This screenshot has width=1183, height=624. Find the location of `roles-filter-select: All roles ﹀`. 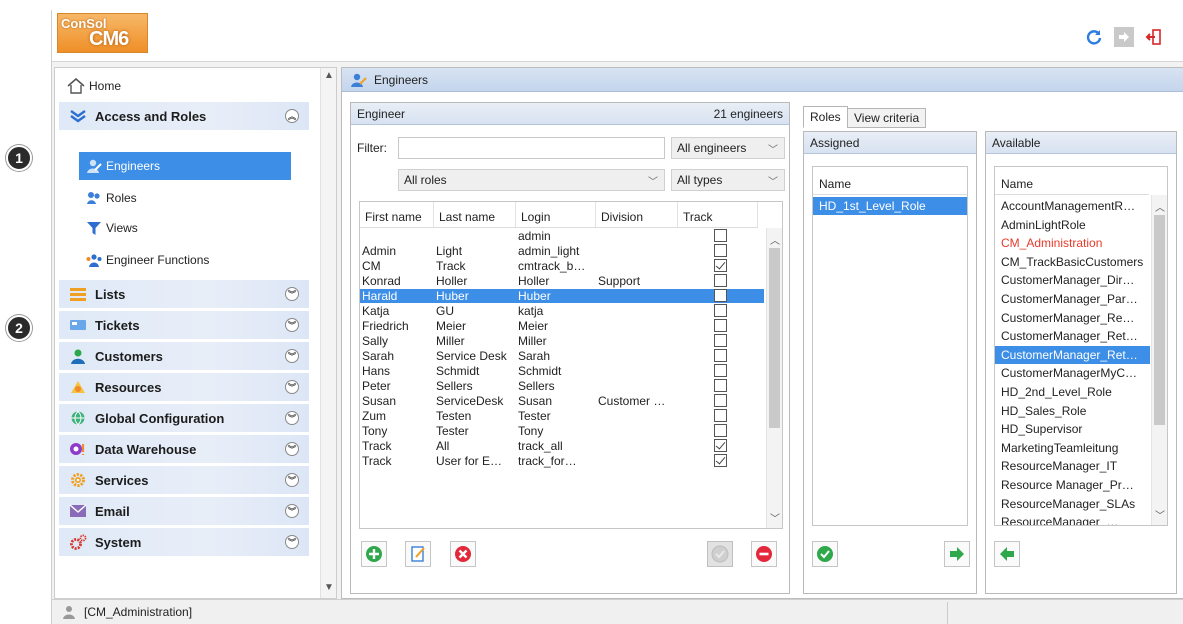

roles-filter-select: All roles ﹀ is located at coordinates (531, 180).